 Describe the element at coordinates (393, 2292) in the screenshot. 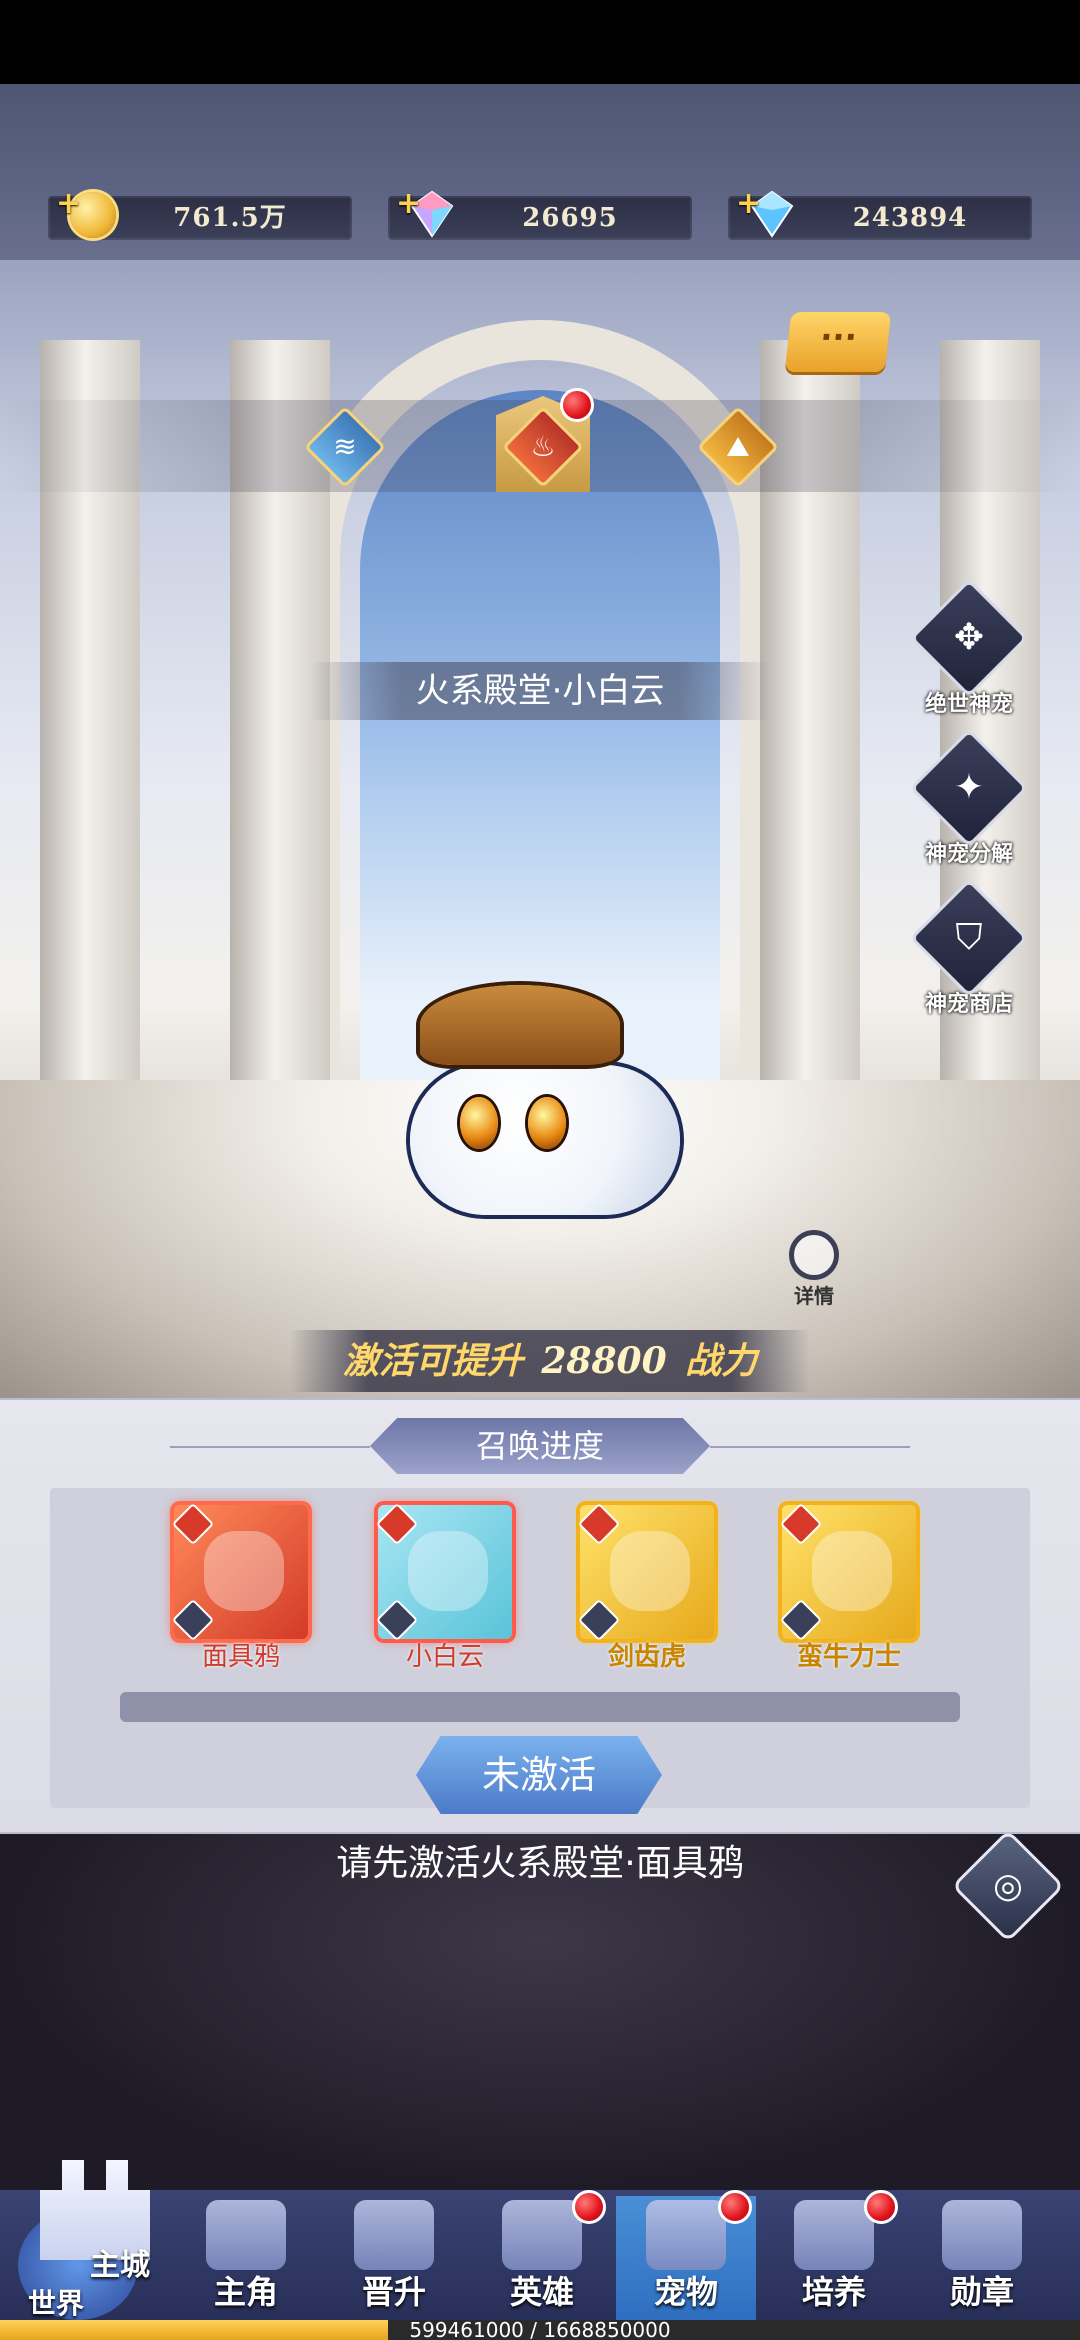

I see `nav-label: 晋升` at that location.